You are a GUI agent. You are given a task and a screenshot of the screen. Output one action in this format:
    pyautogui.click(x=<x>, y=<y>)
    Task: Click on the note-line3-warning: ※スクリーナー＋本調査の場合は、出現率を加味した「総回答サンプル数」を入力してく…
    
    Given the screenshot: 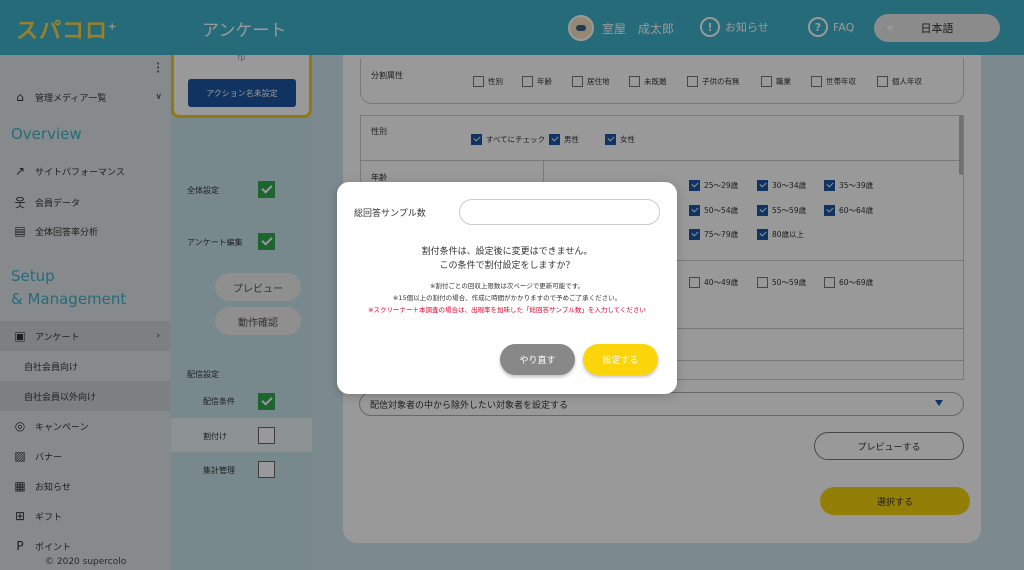 What is the action you would take?
    pyautogui.click(x=507, y=310)
    